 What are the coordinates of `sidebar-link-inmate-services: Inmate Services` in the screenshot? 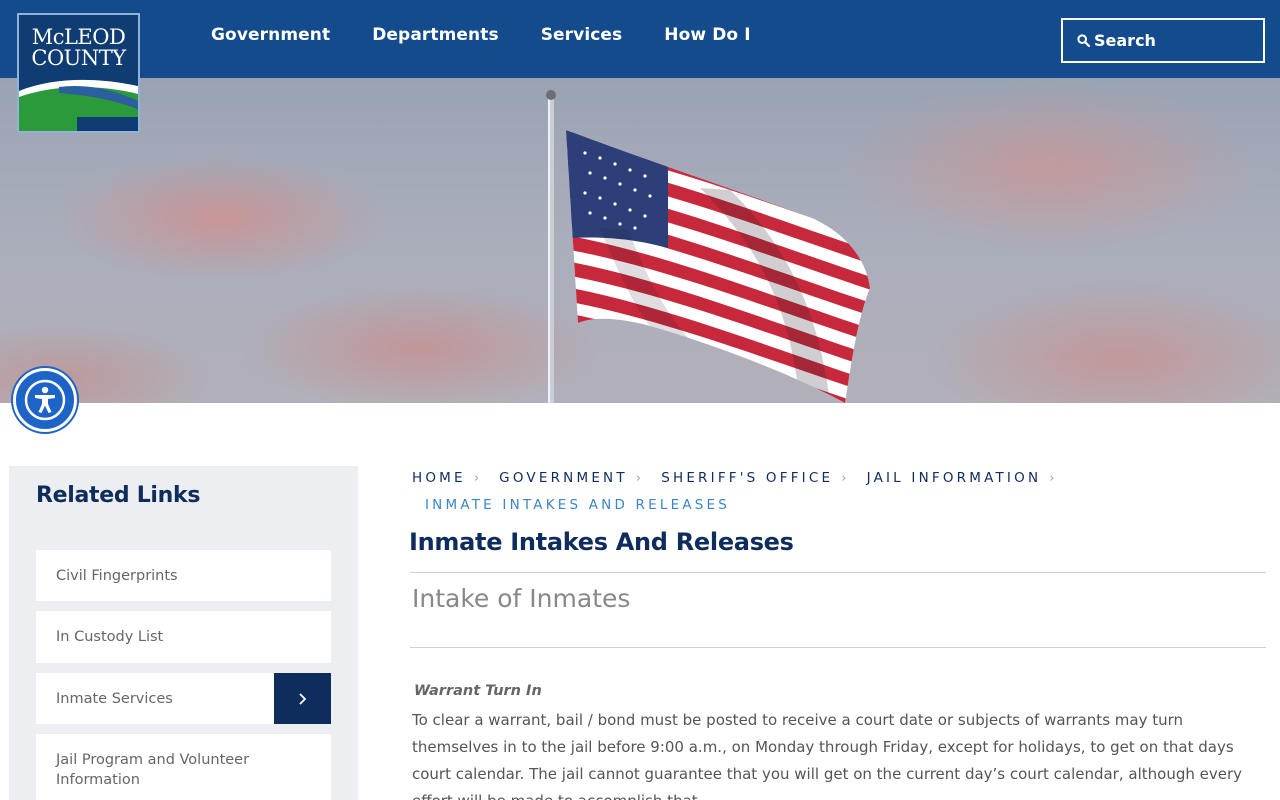 It's located at (183, 698).